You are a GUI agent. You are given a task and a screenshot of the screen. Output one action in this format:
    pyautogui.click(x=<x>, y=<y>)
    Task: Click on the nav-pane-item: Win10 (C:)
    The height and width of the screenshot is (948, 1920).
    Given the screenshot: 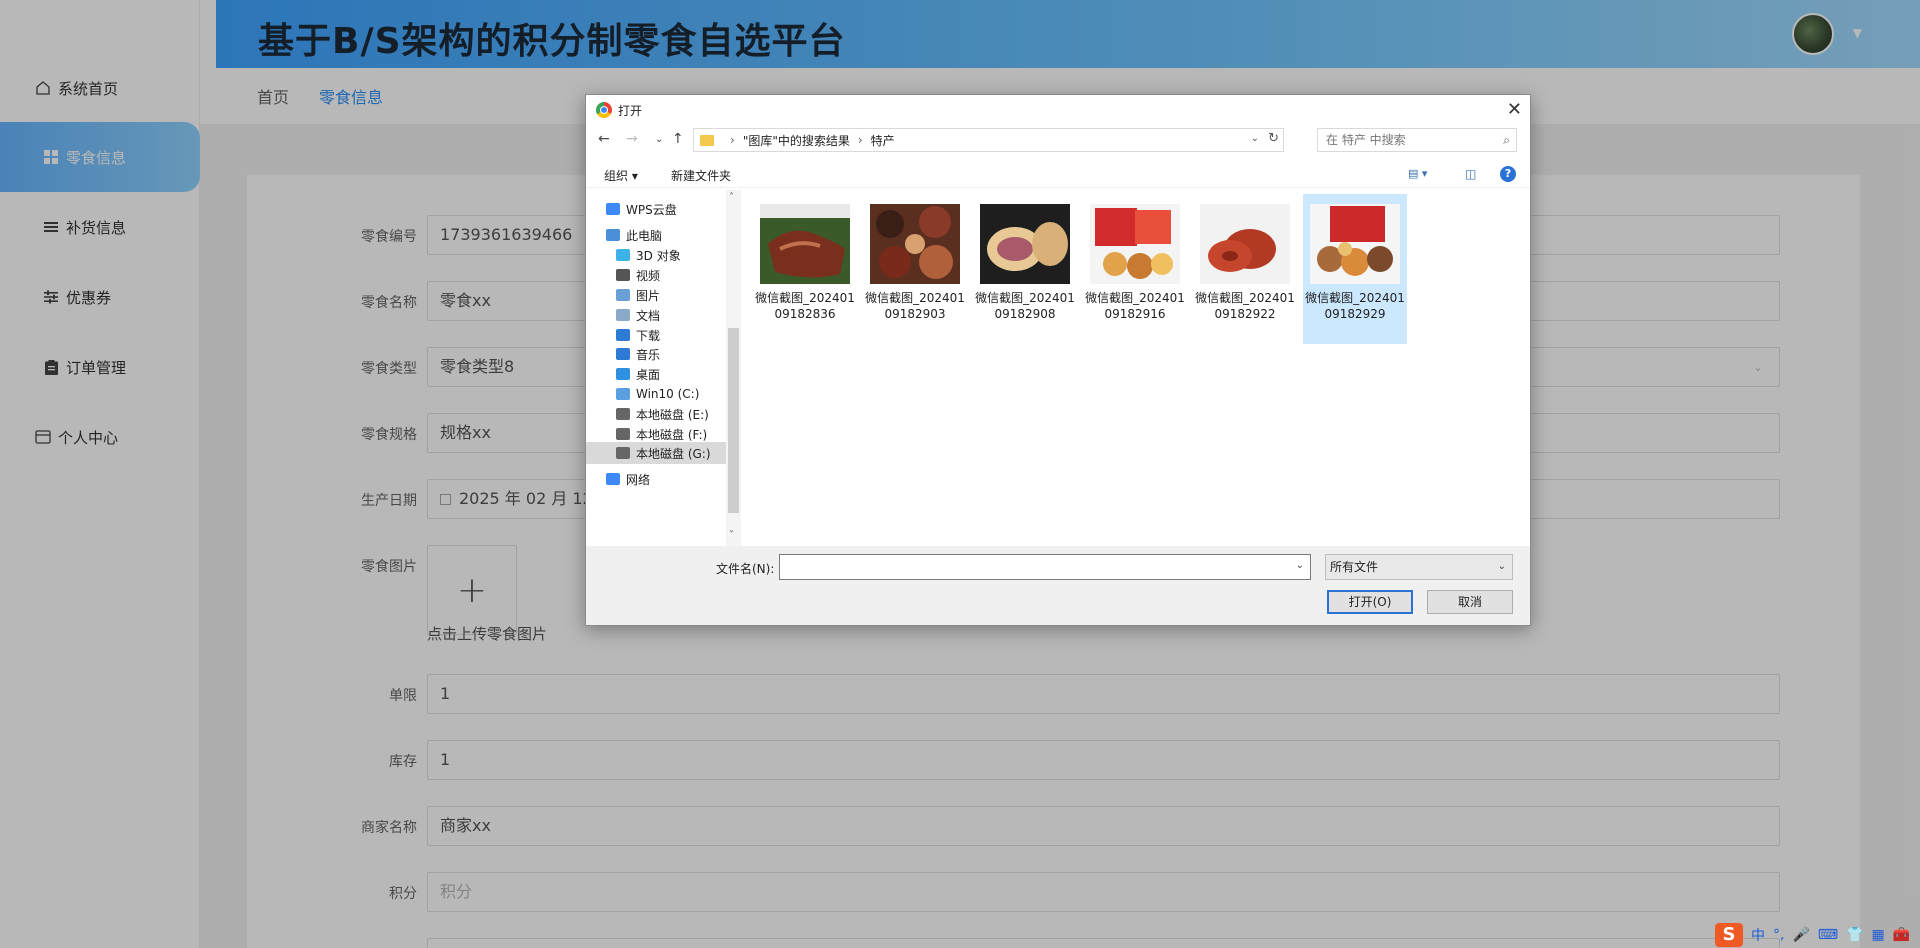 What is the action you would take?
    pyautogui.click(x=656, y=394)
    